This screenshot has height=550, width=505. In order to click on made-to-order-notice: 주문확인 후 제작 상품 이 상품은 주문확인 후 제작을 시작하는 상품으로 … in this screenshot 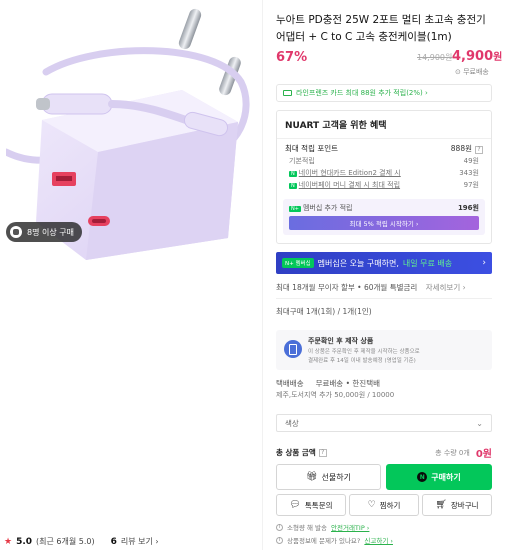, I will do `click(384, 350)`.